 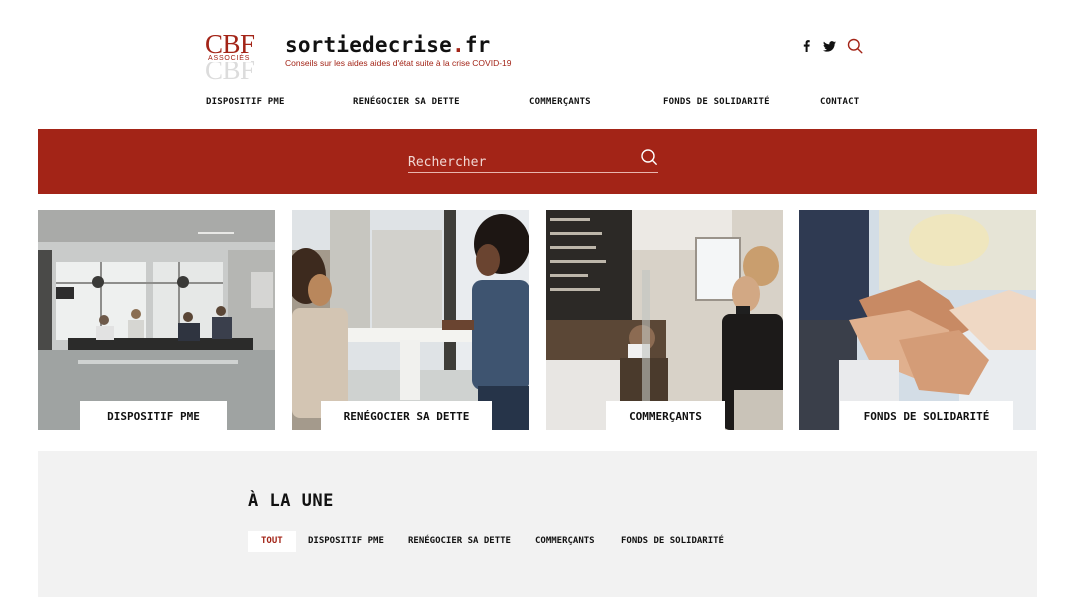 What do you see at coordinates (406, 102) in the screenshot?
I see `nav-item-renegocier-dette: RENÉGOCIER SA DETTE` at bounding box center [406, 102].